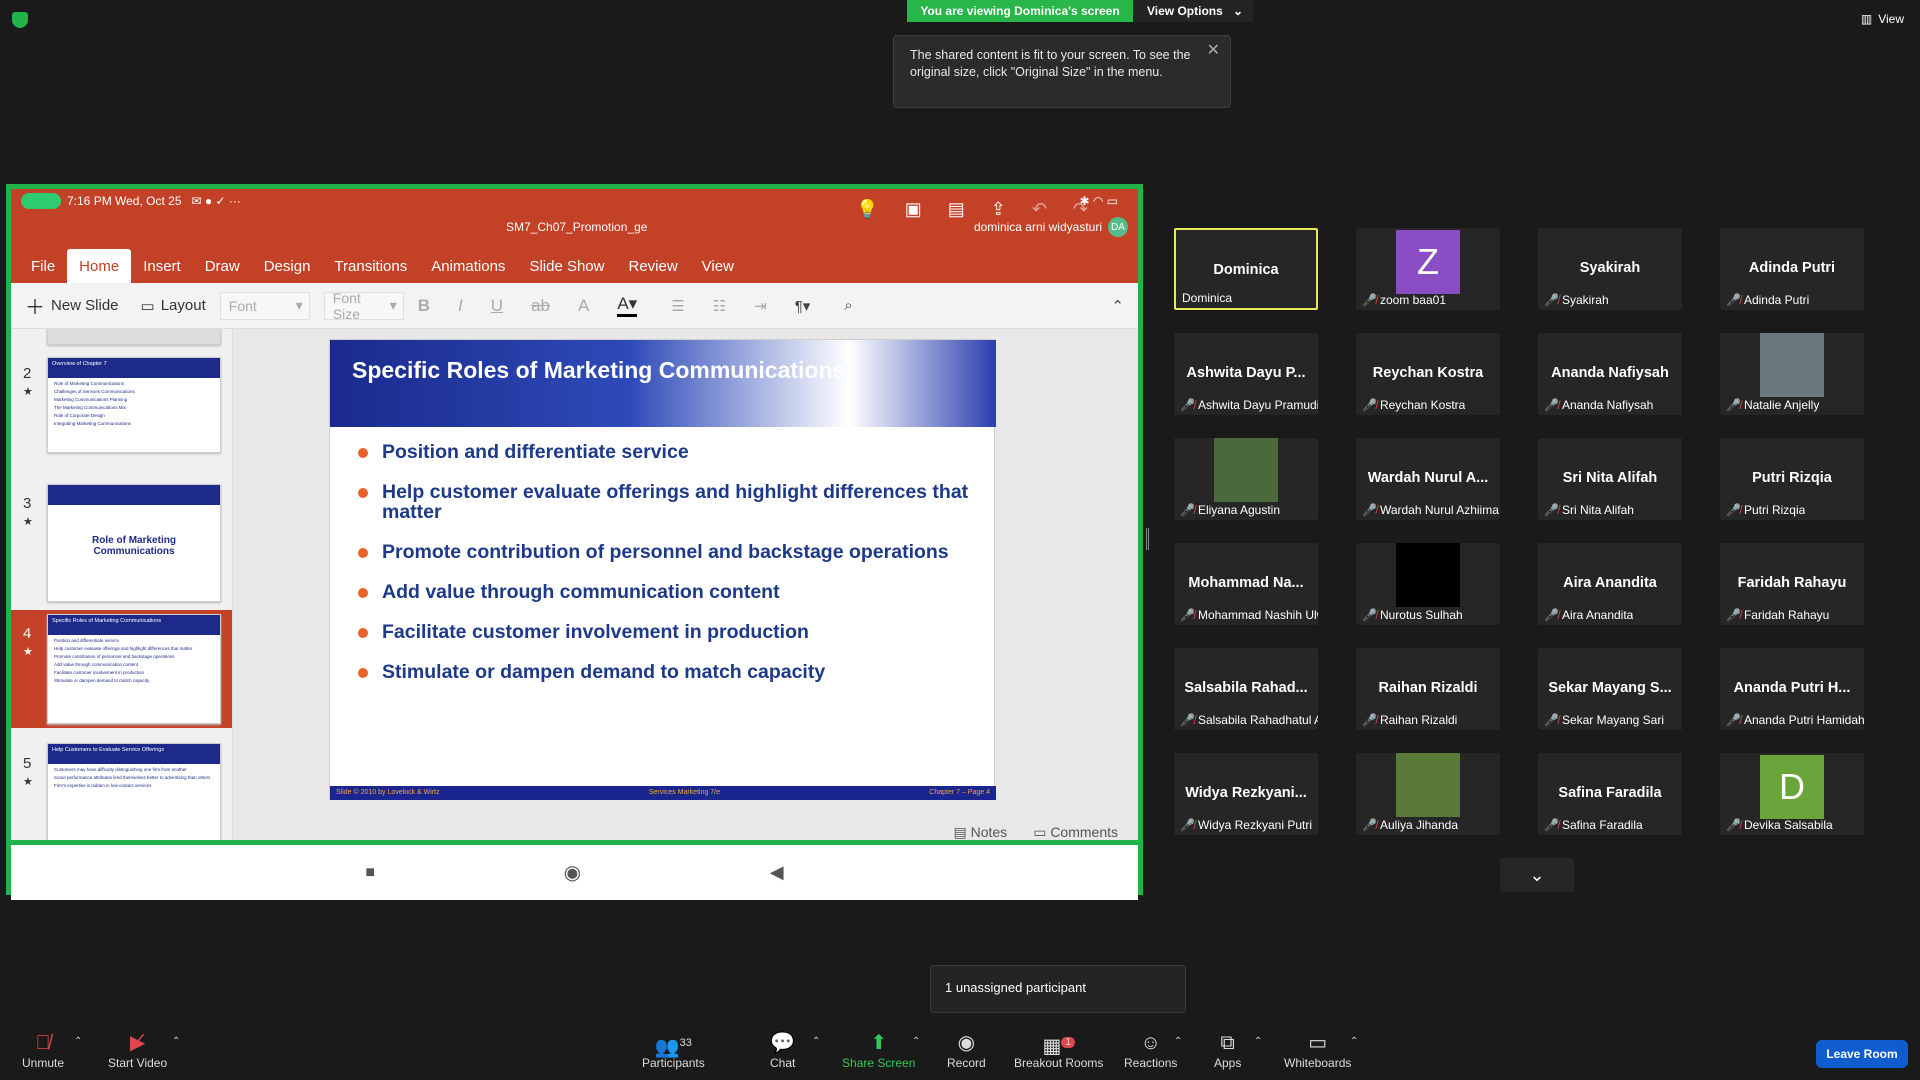  I want to click on apps-button: ⧉ Apps, so click(1227, 1050).